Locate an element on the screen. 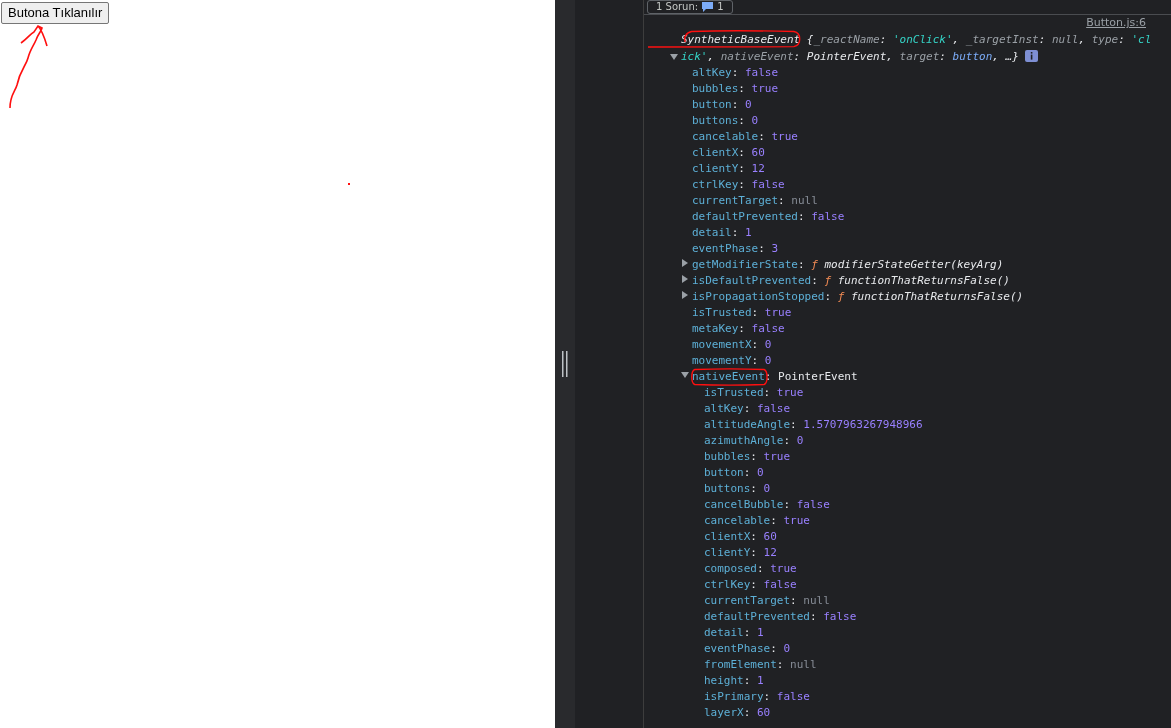 Image resolution: width=1171 pixels, height=728 pixels. property-row-text: altitudeAngle: 1.5707963267948966 is located at coordinates (813, 425).